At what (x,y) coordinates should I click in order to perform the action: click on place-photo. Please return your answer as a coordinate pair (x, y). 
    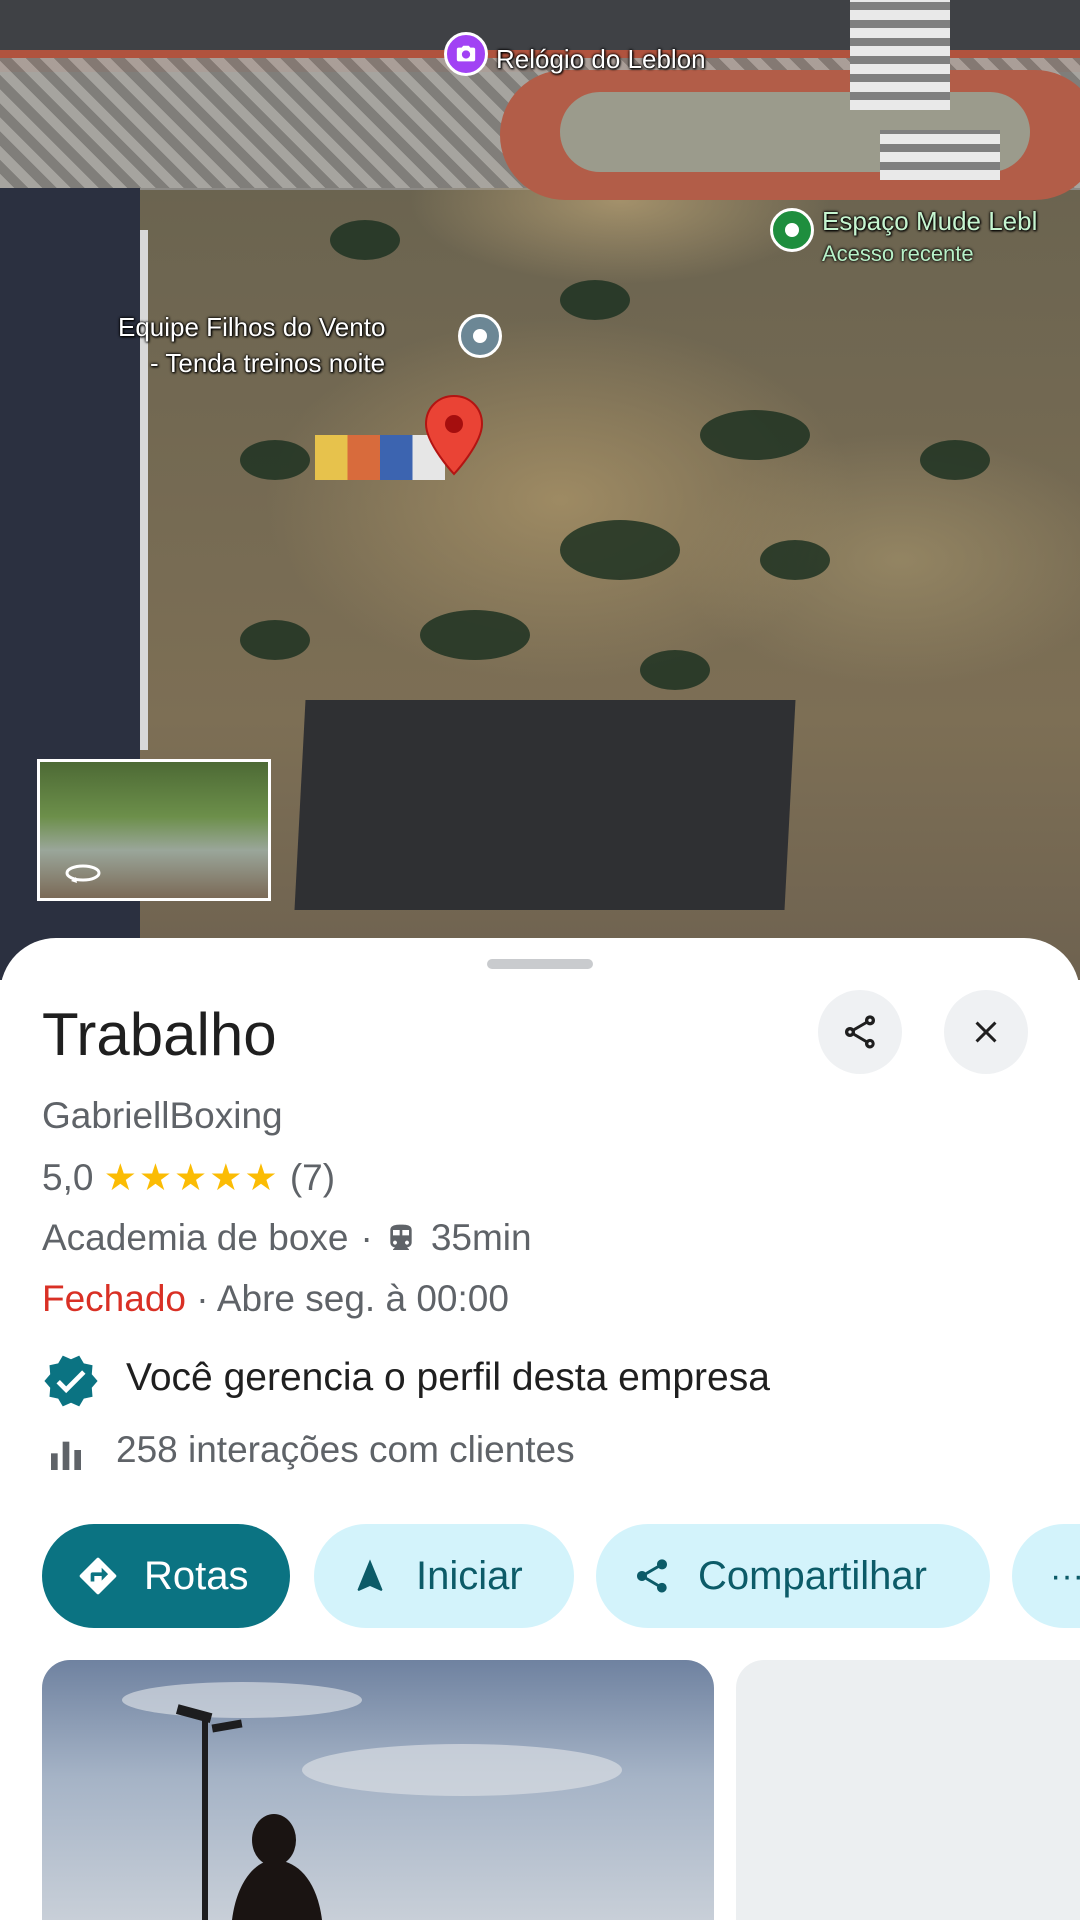
    Looking at the image, I should click on (378, 1790).